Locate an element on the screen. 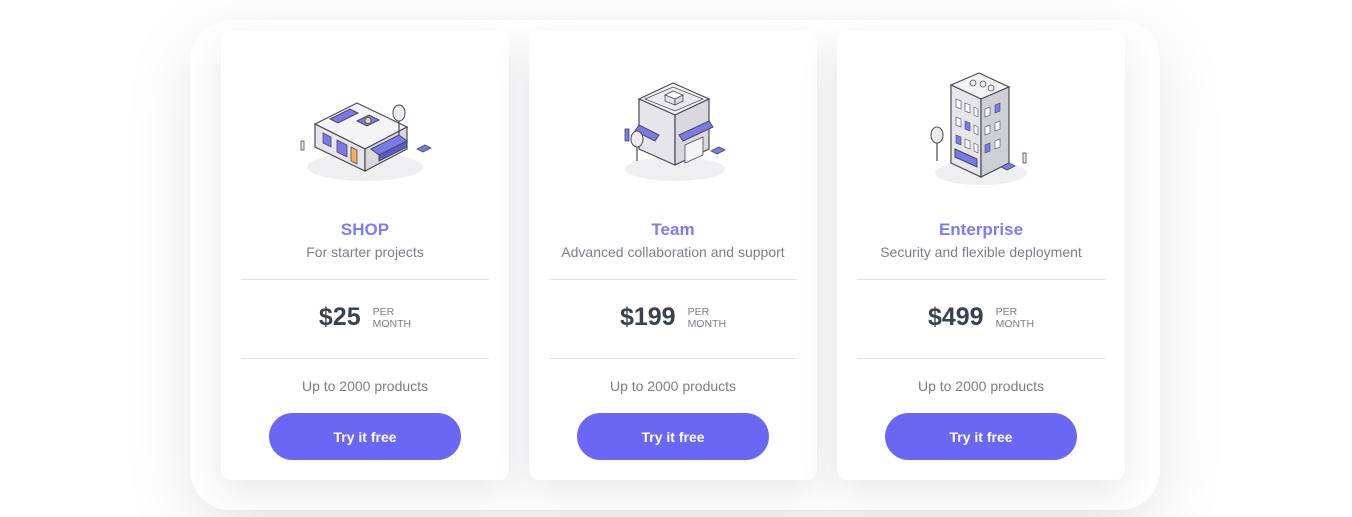 This screenshot has height=517, width=1352. office-building-icon is located at coordinates (675, 131).